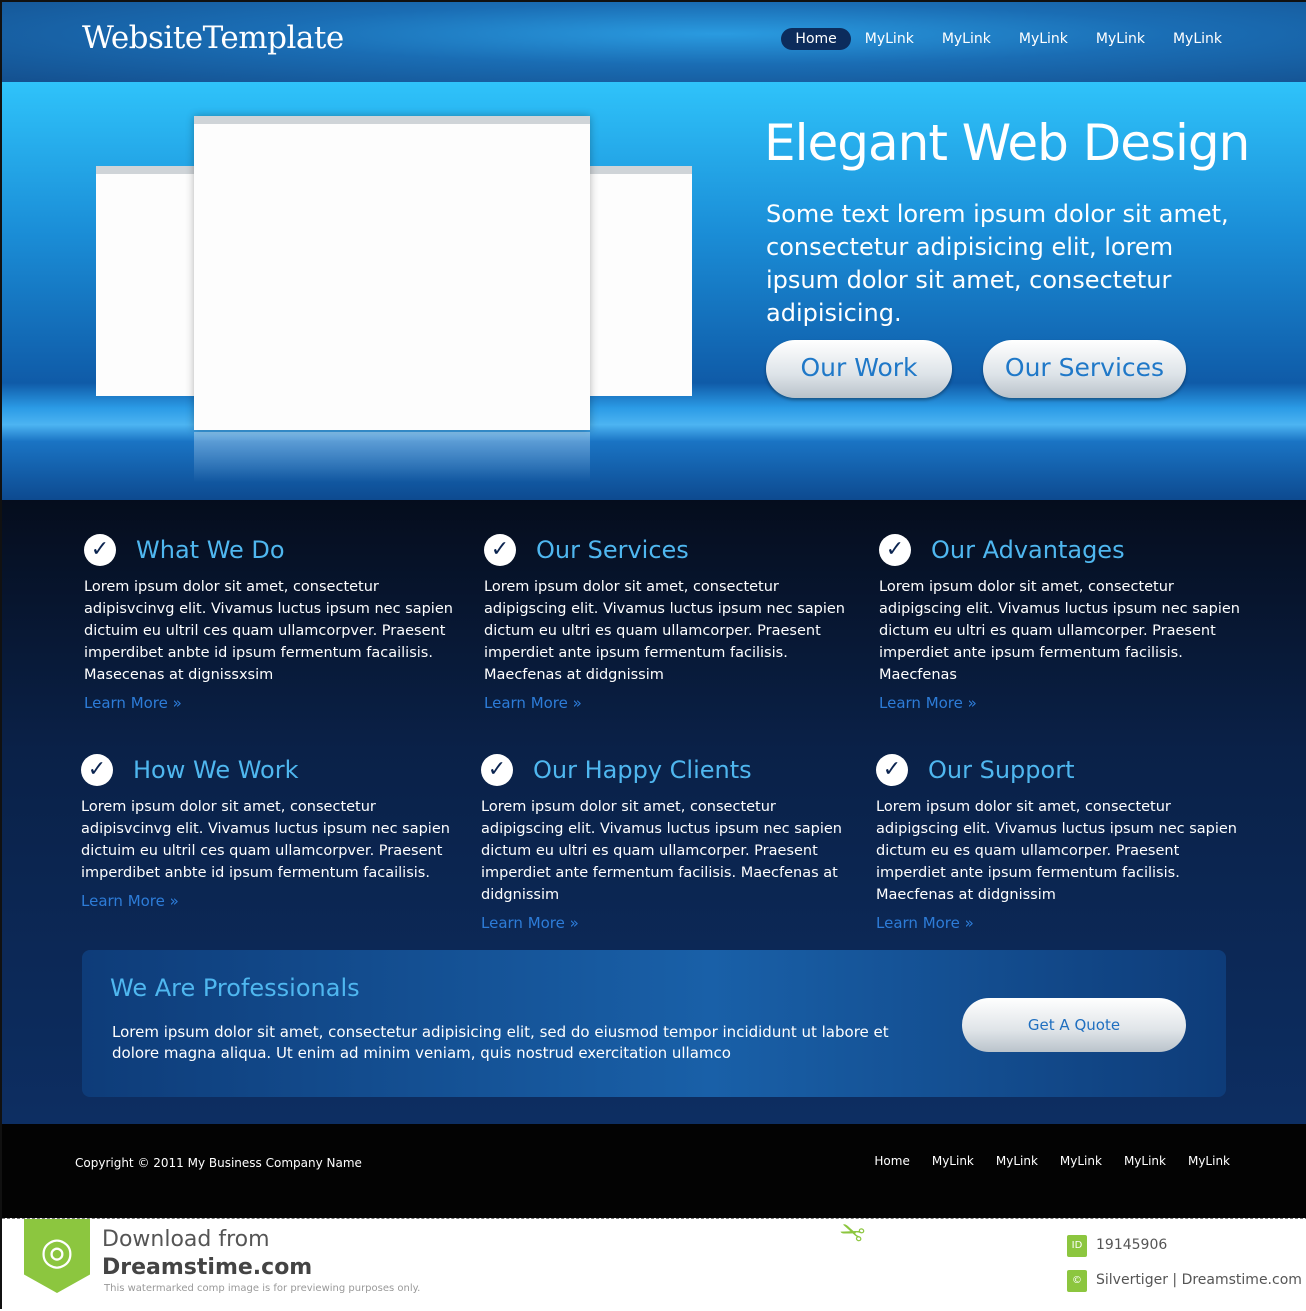 Image resolution: width=1306 pixels, height=1311 pixels. Describe the element at coordinates (1017, 1161) in the screenshot. I see `footer-nav-mylink-2: MyLink` at that location.